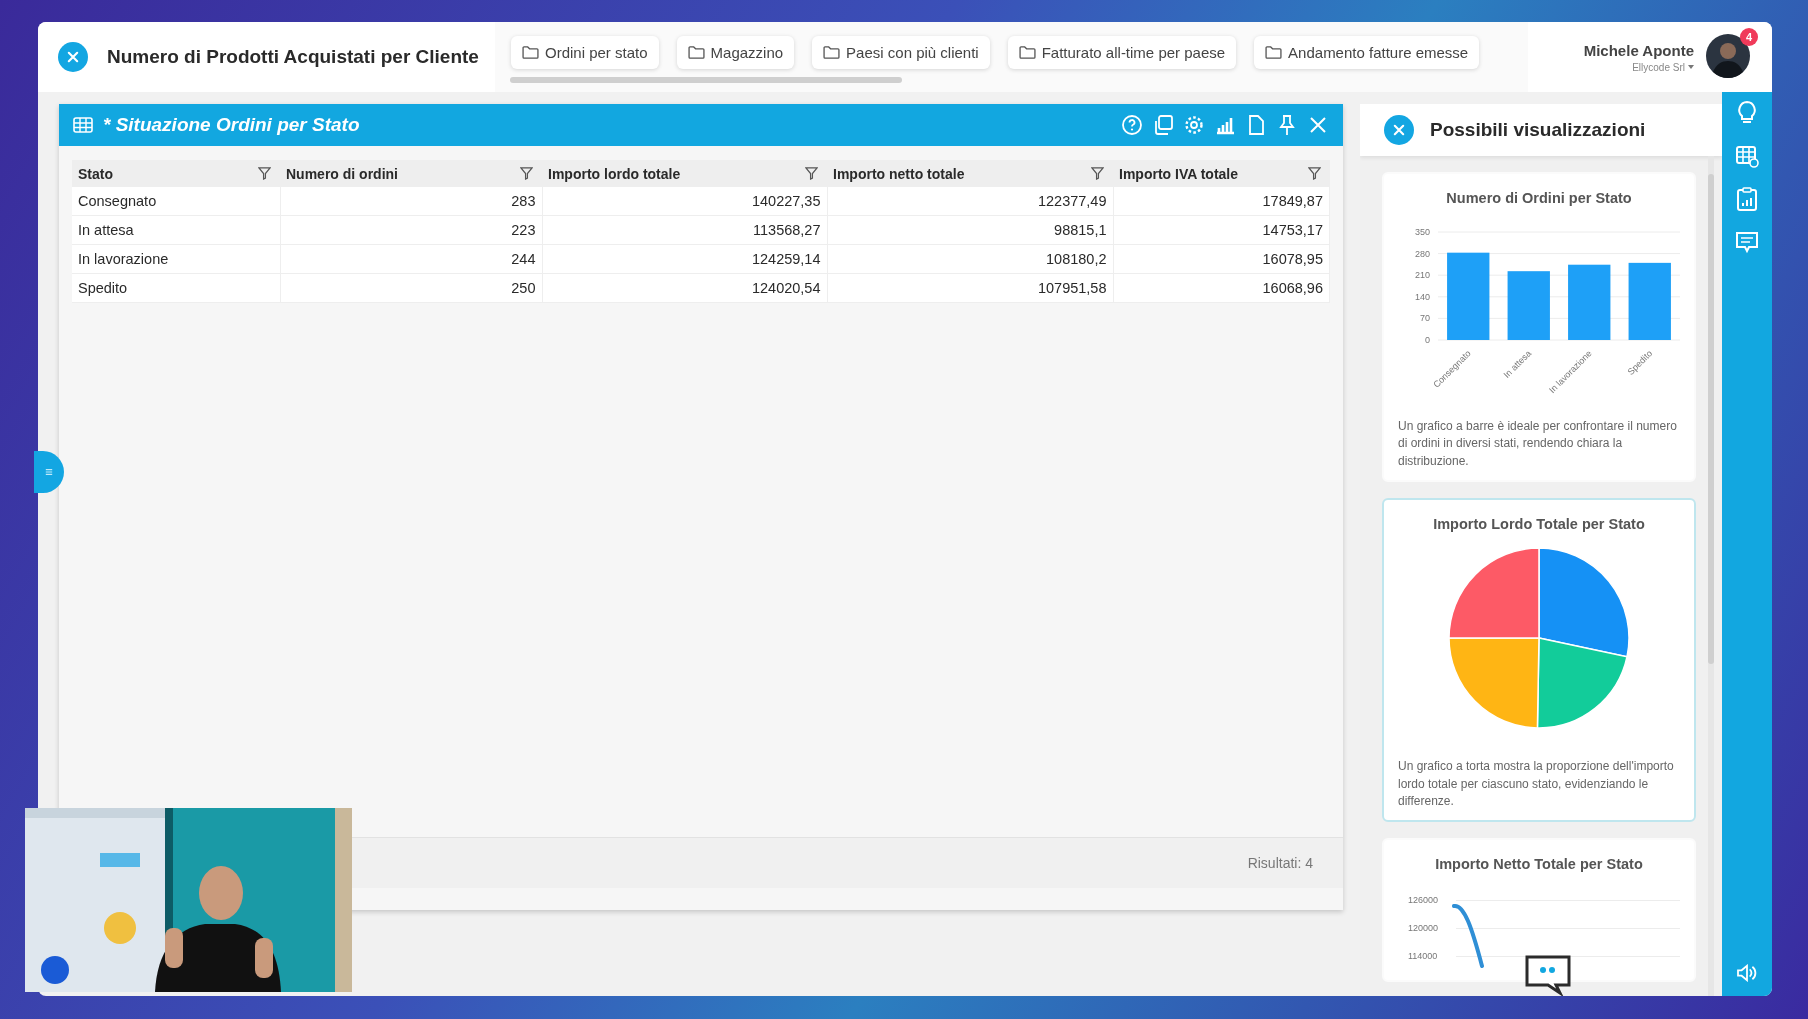 The image size is (1808, 1019). I want to click on settings-icon, so click(1194, 125).